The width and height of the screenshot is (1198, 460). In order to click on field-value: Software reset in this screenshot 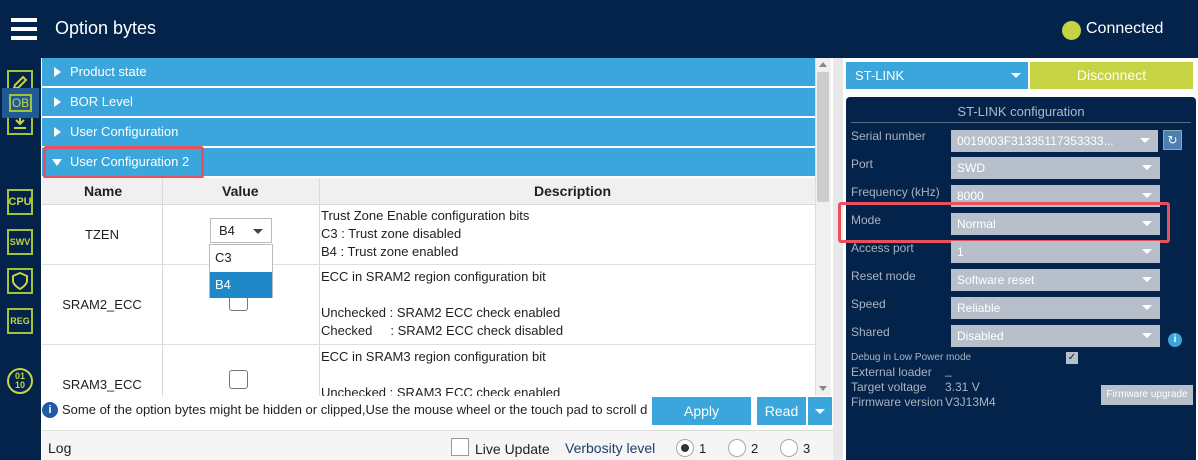, I will do `click(996, 280)`.